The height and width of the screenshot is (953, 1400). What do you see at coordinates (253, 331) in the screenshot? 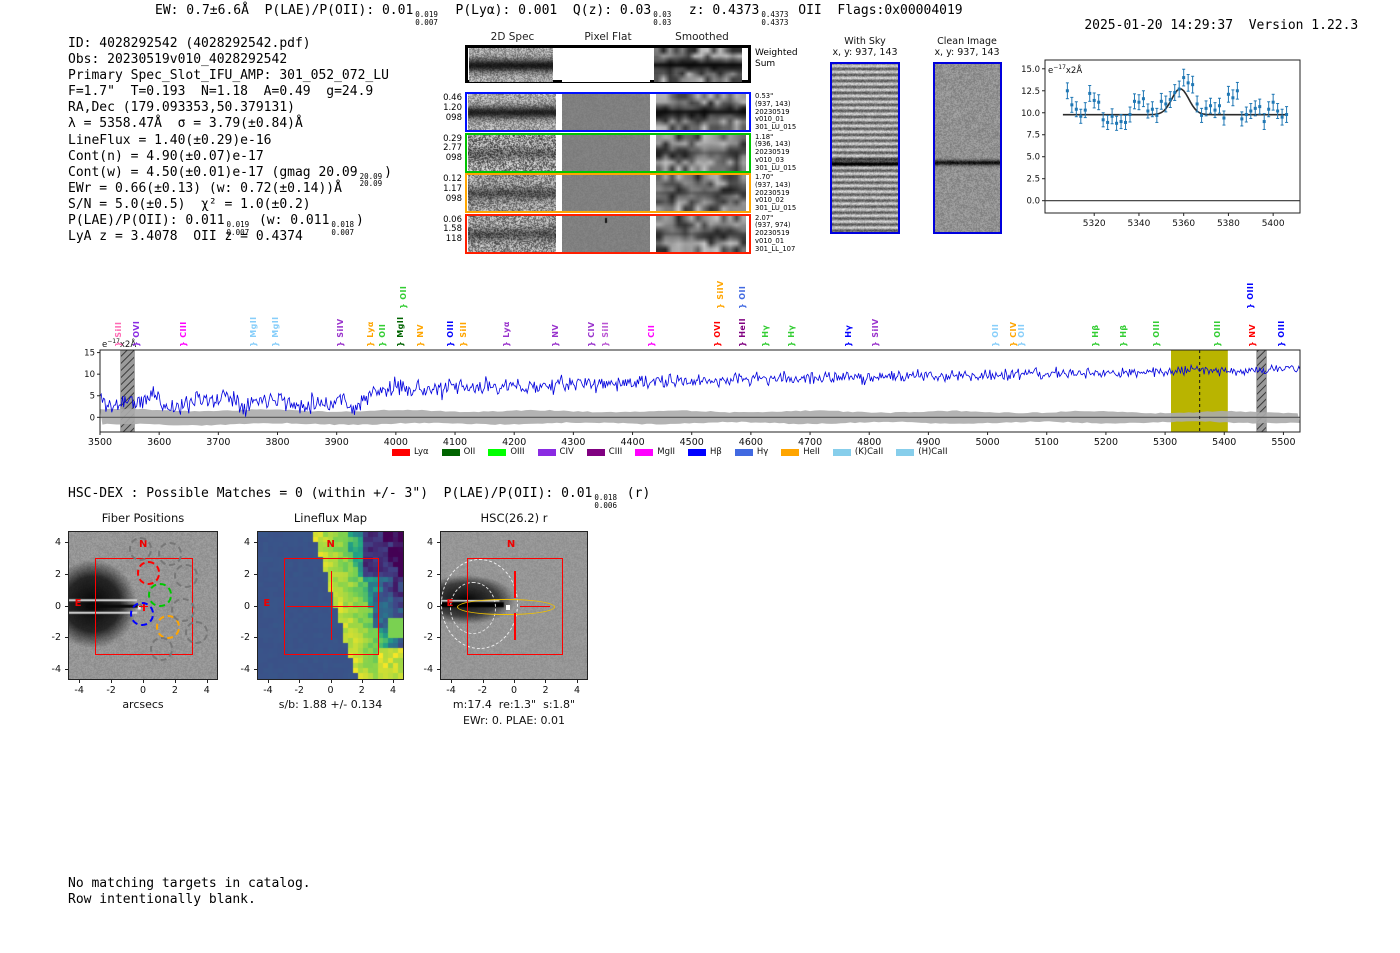
I see `spectral-line-marker: } MgII` at bounding box center [253, 331].